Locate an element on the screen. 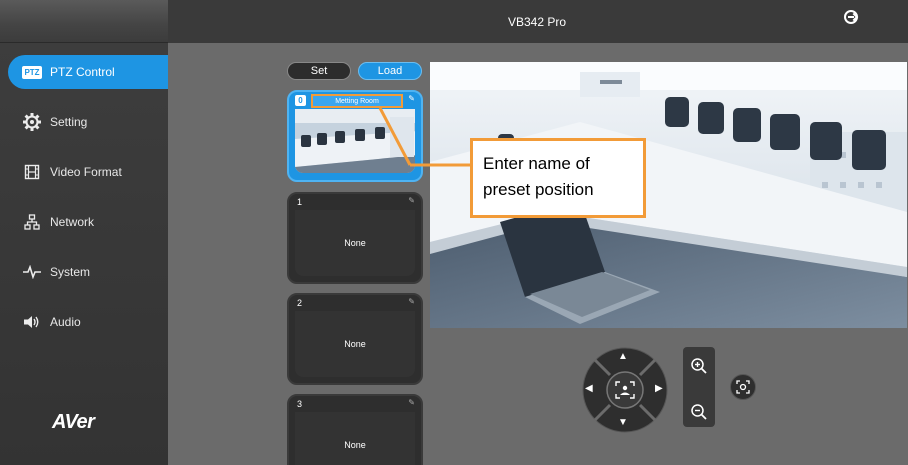  preset-number: 0 is located at coordinates (300, 100).